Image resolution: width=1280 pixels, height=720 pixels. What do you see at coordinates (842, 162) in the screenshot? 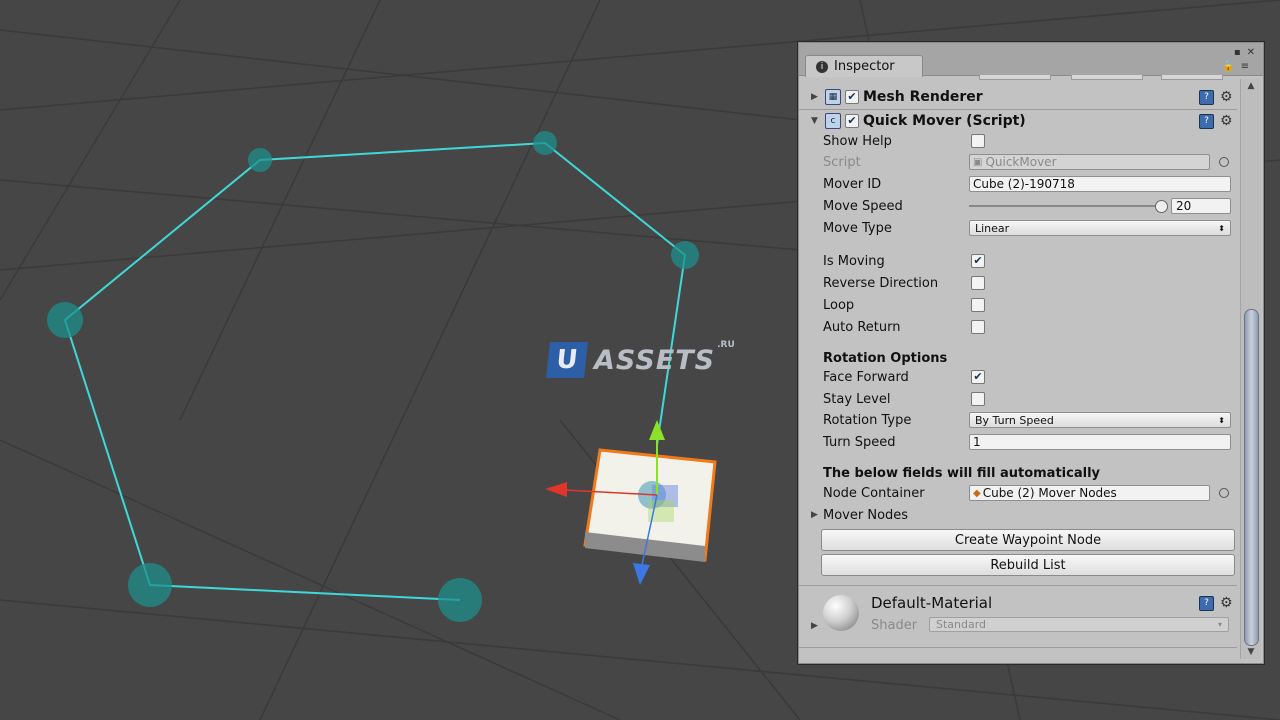
I see `script-label: Script` at bounding box center [842, 162].